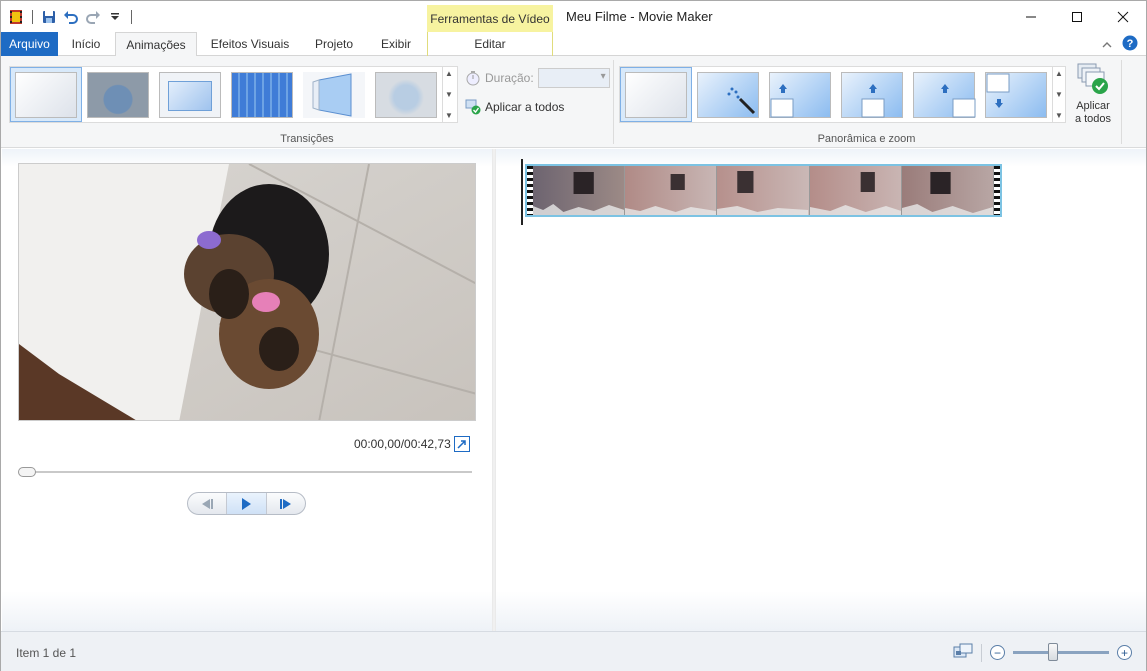 This screenshot has height=671, width=1147. Describe the element at coordinates (46, 94) in the screenshot. I see `transition-none` at that location.